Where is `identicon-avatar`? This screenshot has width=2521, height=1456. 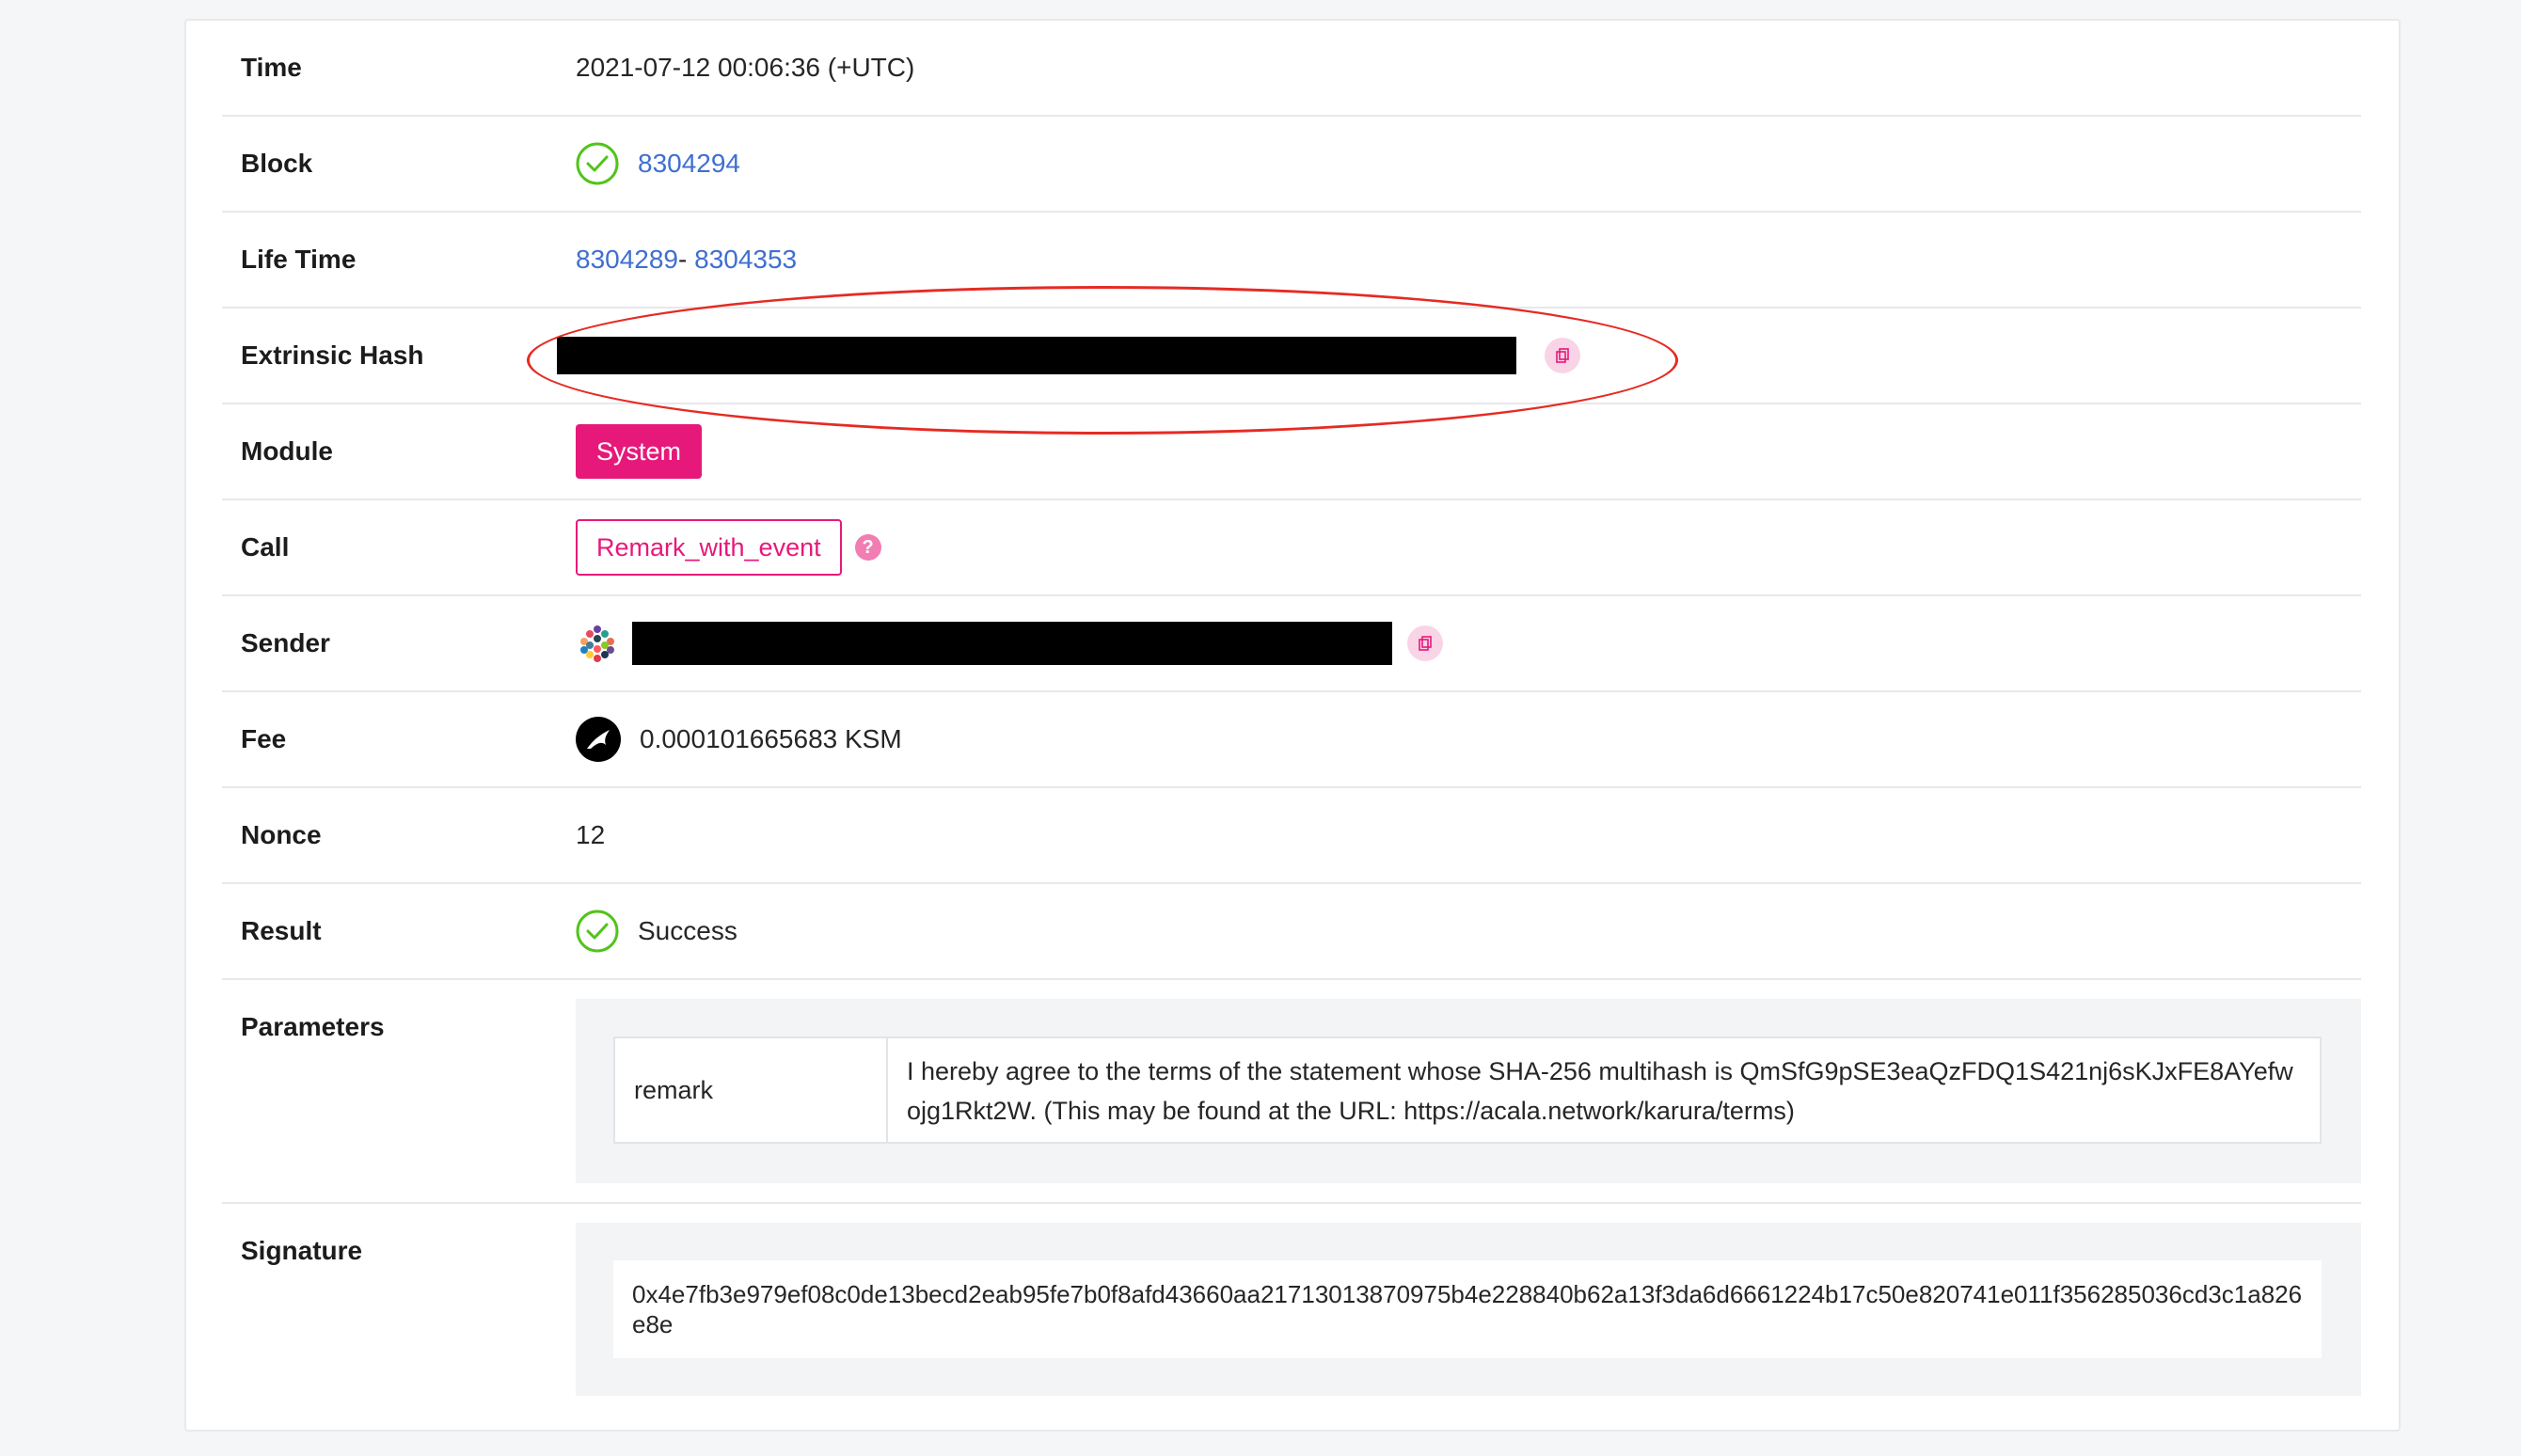 identicon-avatar is located at coordinates (598, 643).